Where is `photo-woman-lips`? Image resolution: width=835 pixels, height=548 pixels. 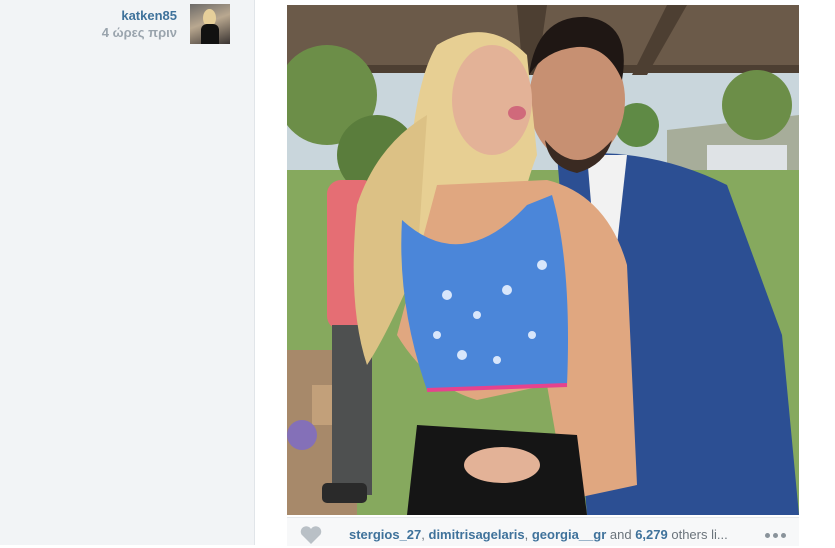
photo-woman-lips is located at coordinates (517, 113).